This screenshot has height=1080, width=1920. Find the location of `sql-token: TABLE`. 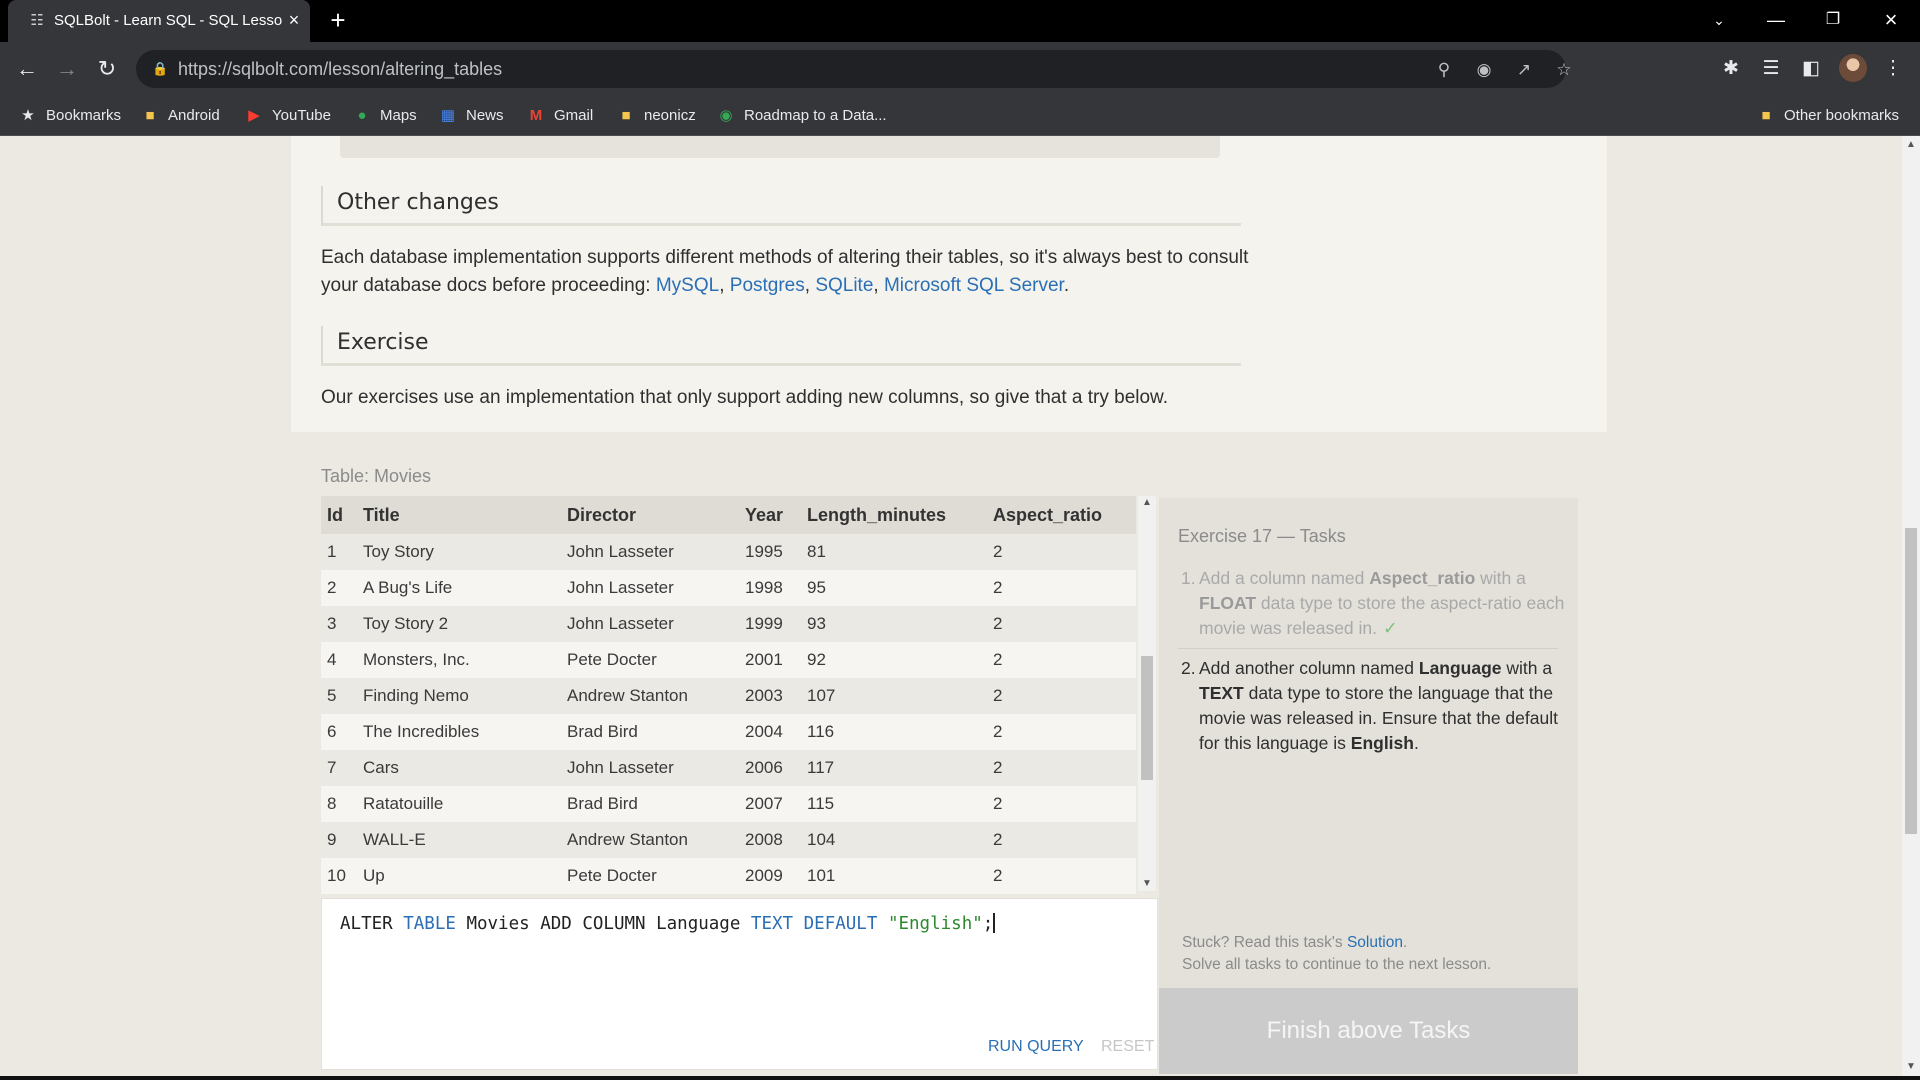

sql-token: TABLE is located at coordinates (429, 924).